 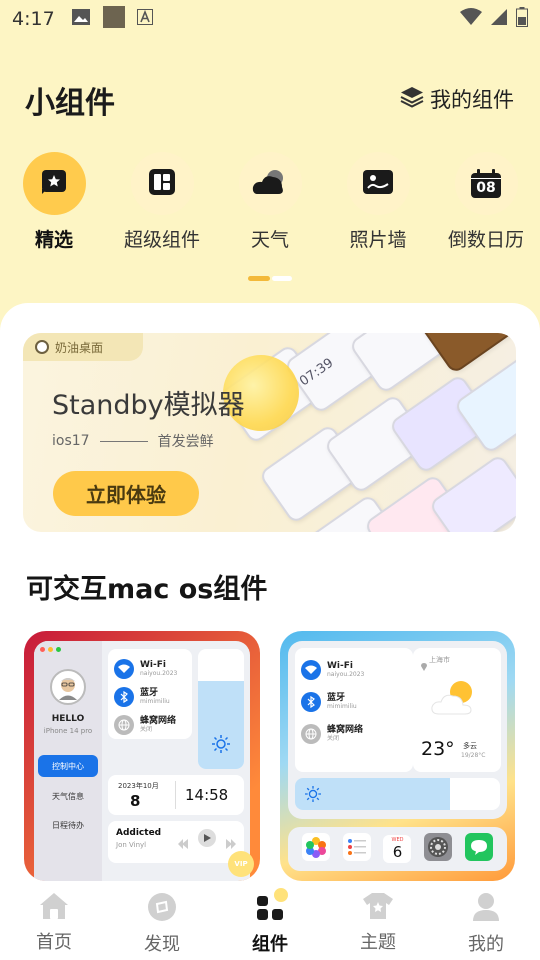 What do you see at coordinates (68, 731) in the screenshot?
I see `profile-device: iPhone 14 pro` at bounding box center [68, 731].